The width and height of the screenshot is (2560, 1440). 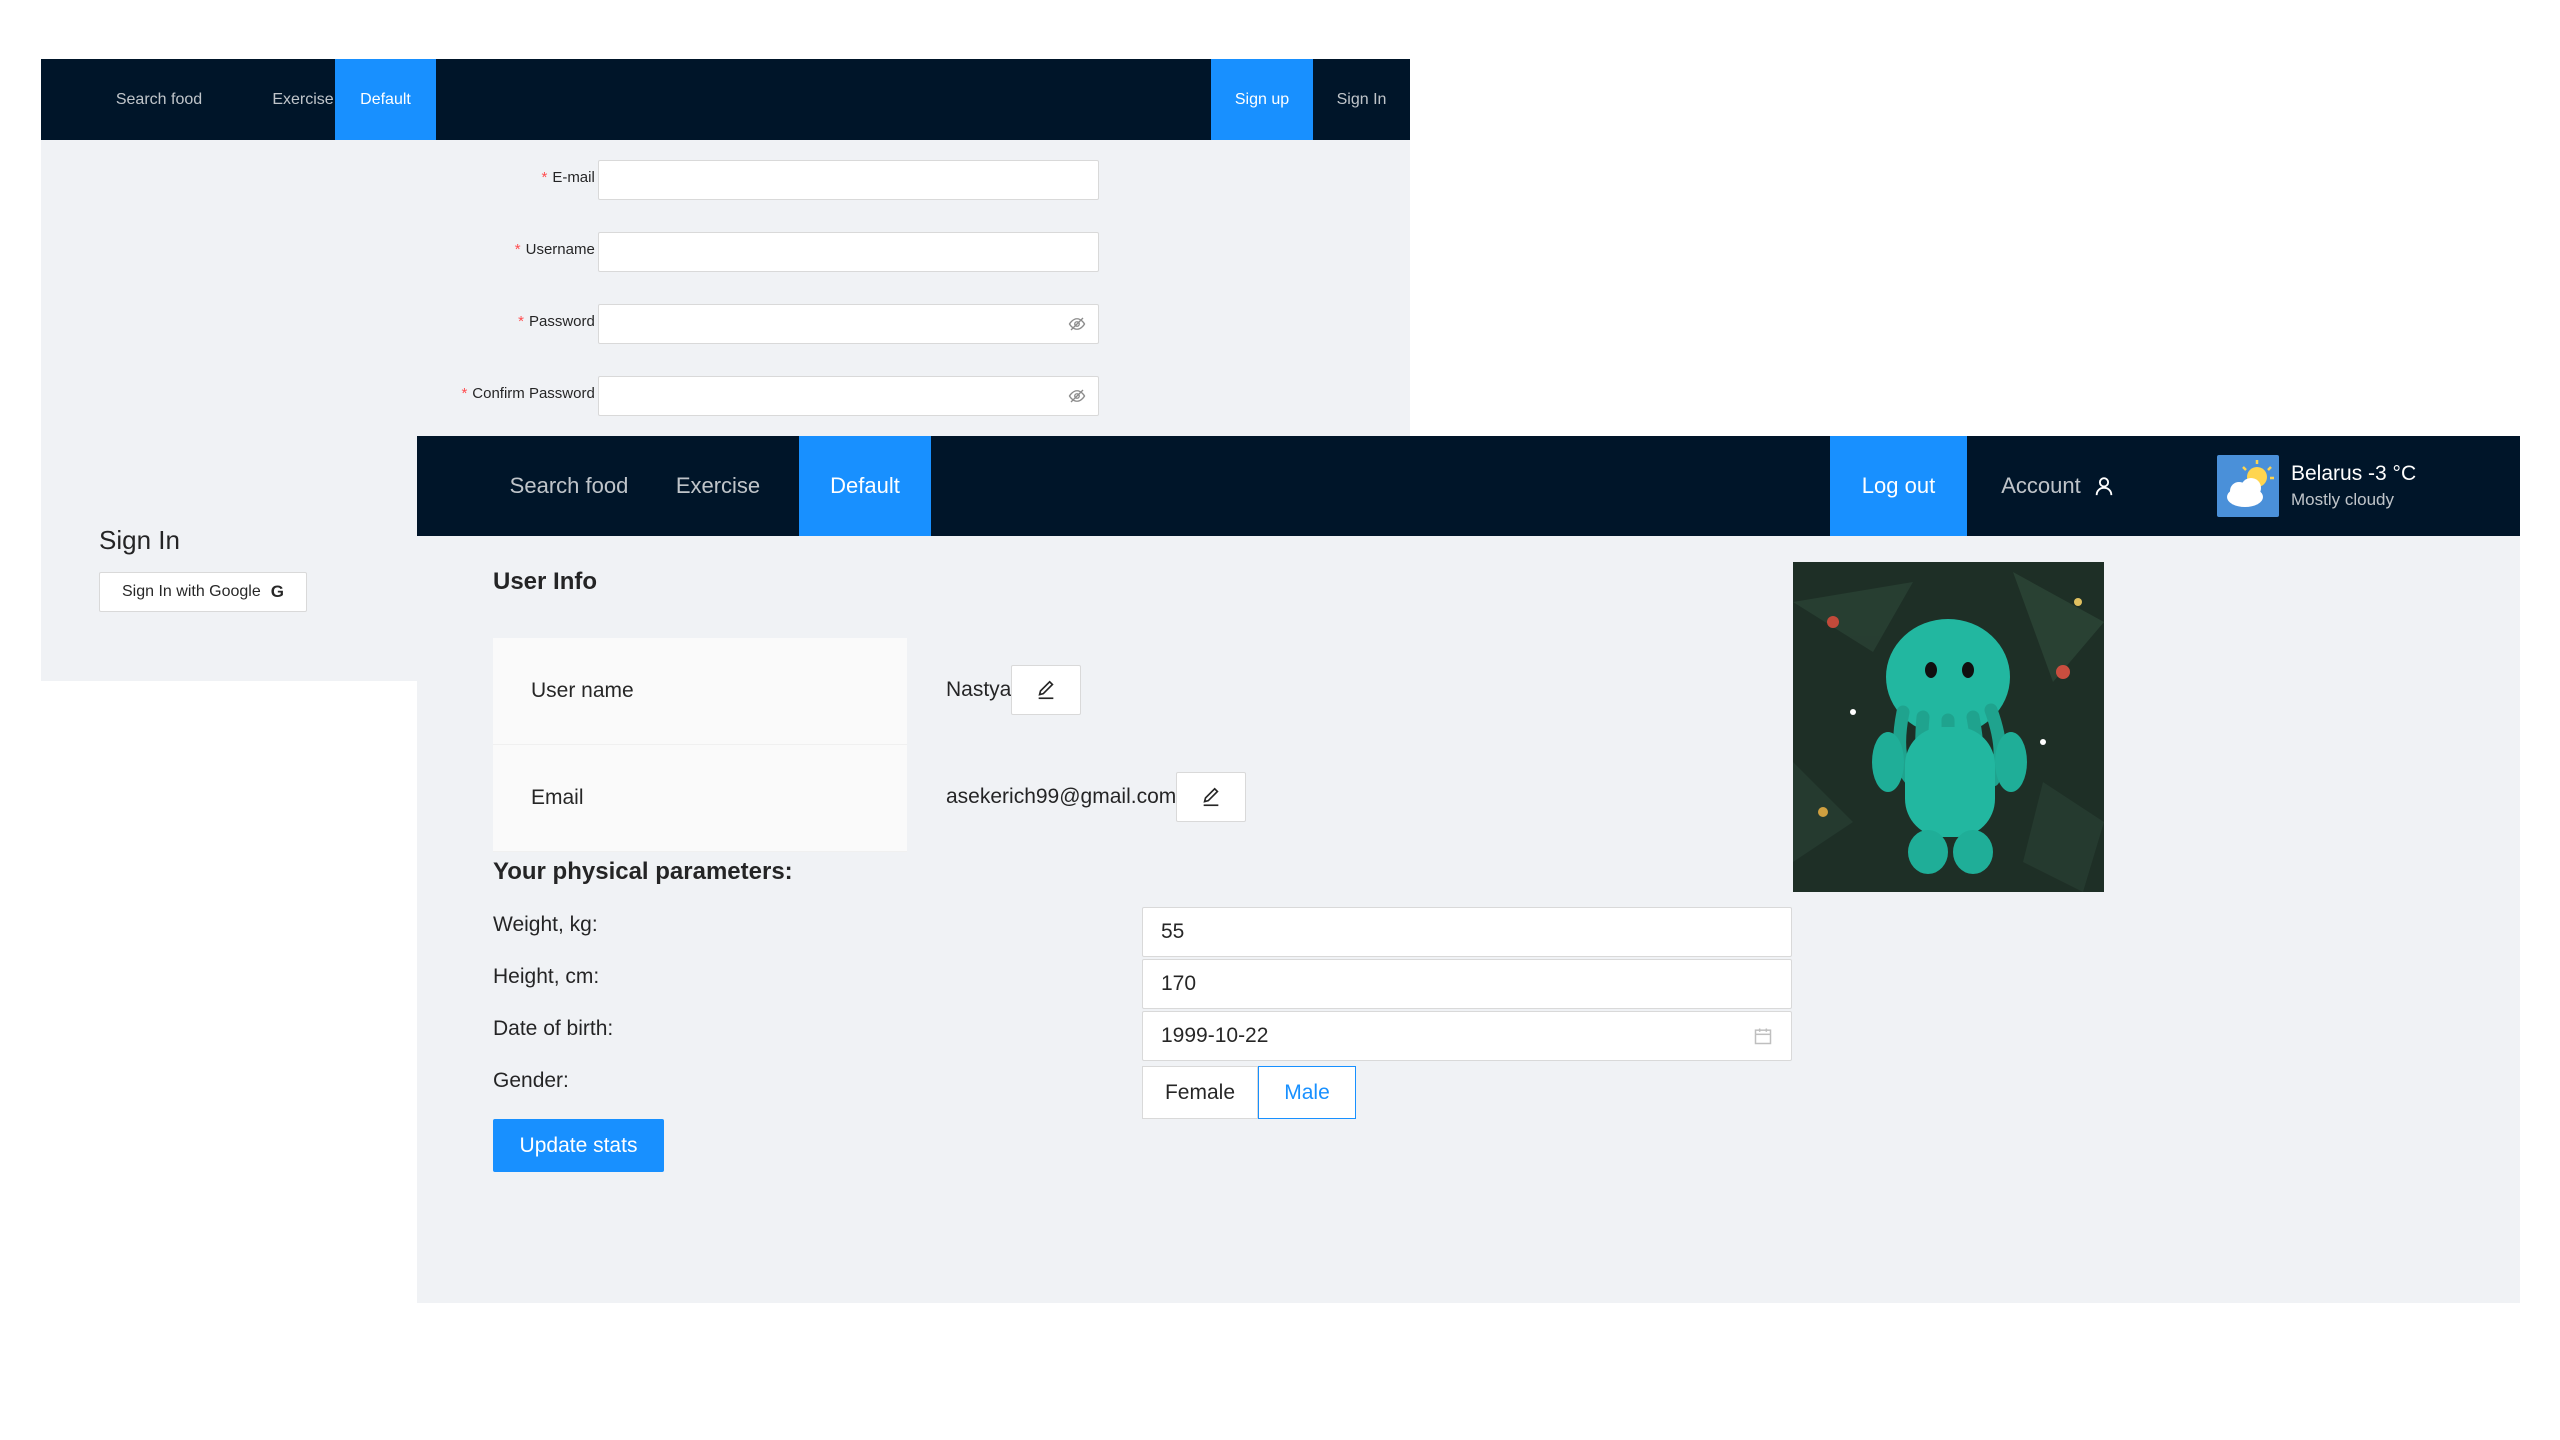 I want to click on email-value: asekerich99@gmail.com, so click(x=1061, y=796).